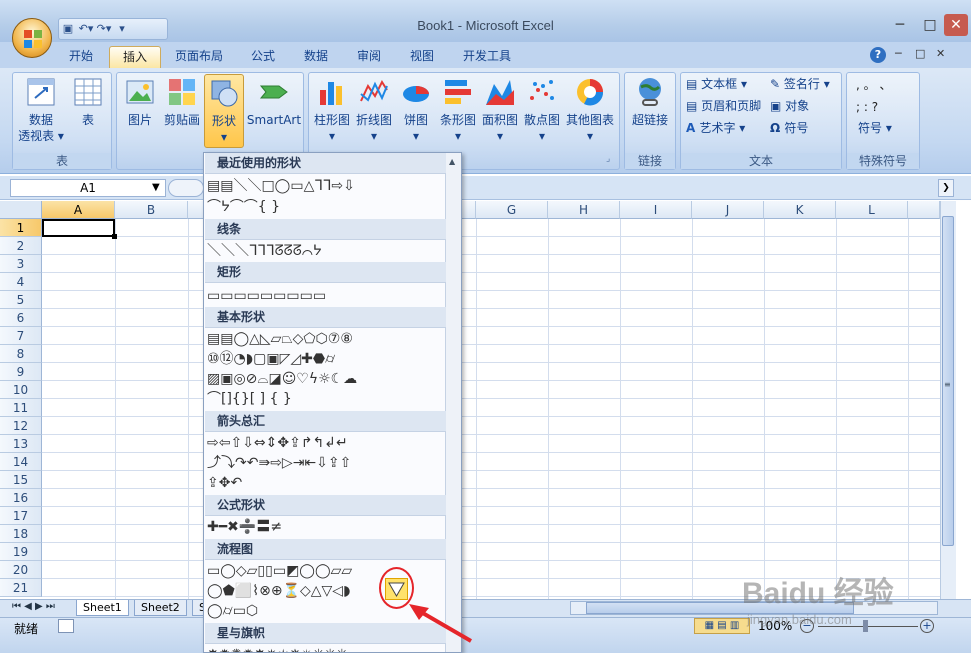 This screenshot has height=653, width=971. I want to click on rectangles-row: ▭▭▭▭▭▭▭▭▭, so click(326, 296).